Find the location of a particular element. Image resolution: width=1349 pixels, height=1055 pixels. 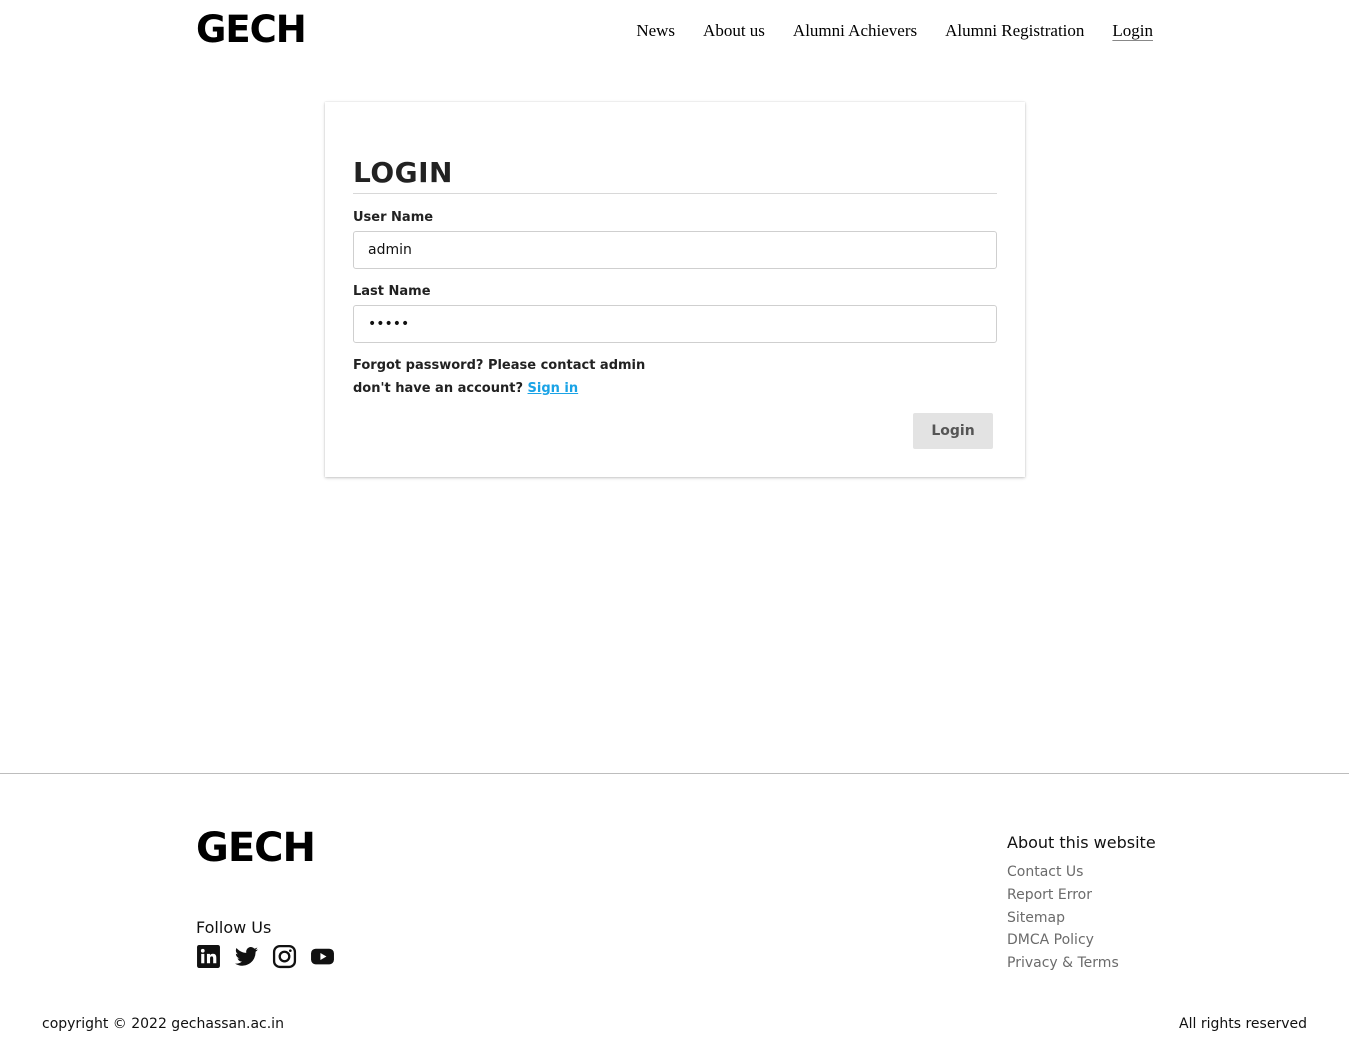

rights-text: All rights reserved is located at coordinates (1243, 1024).